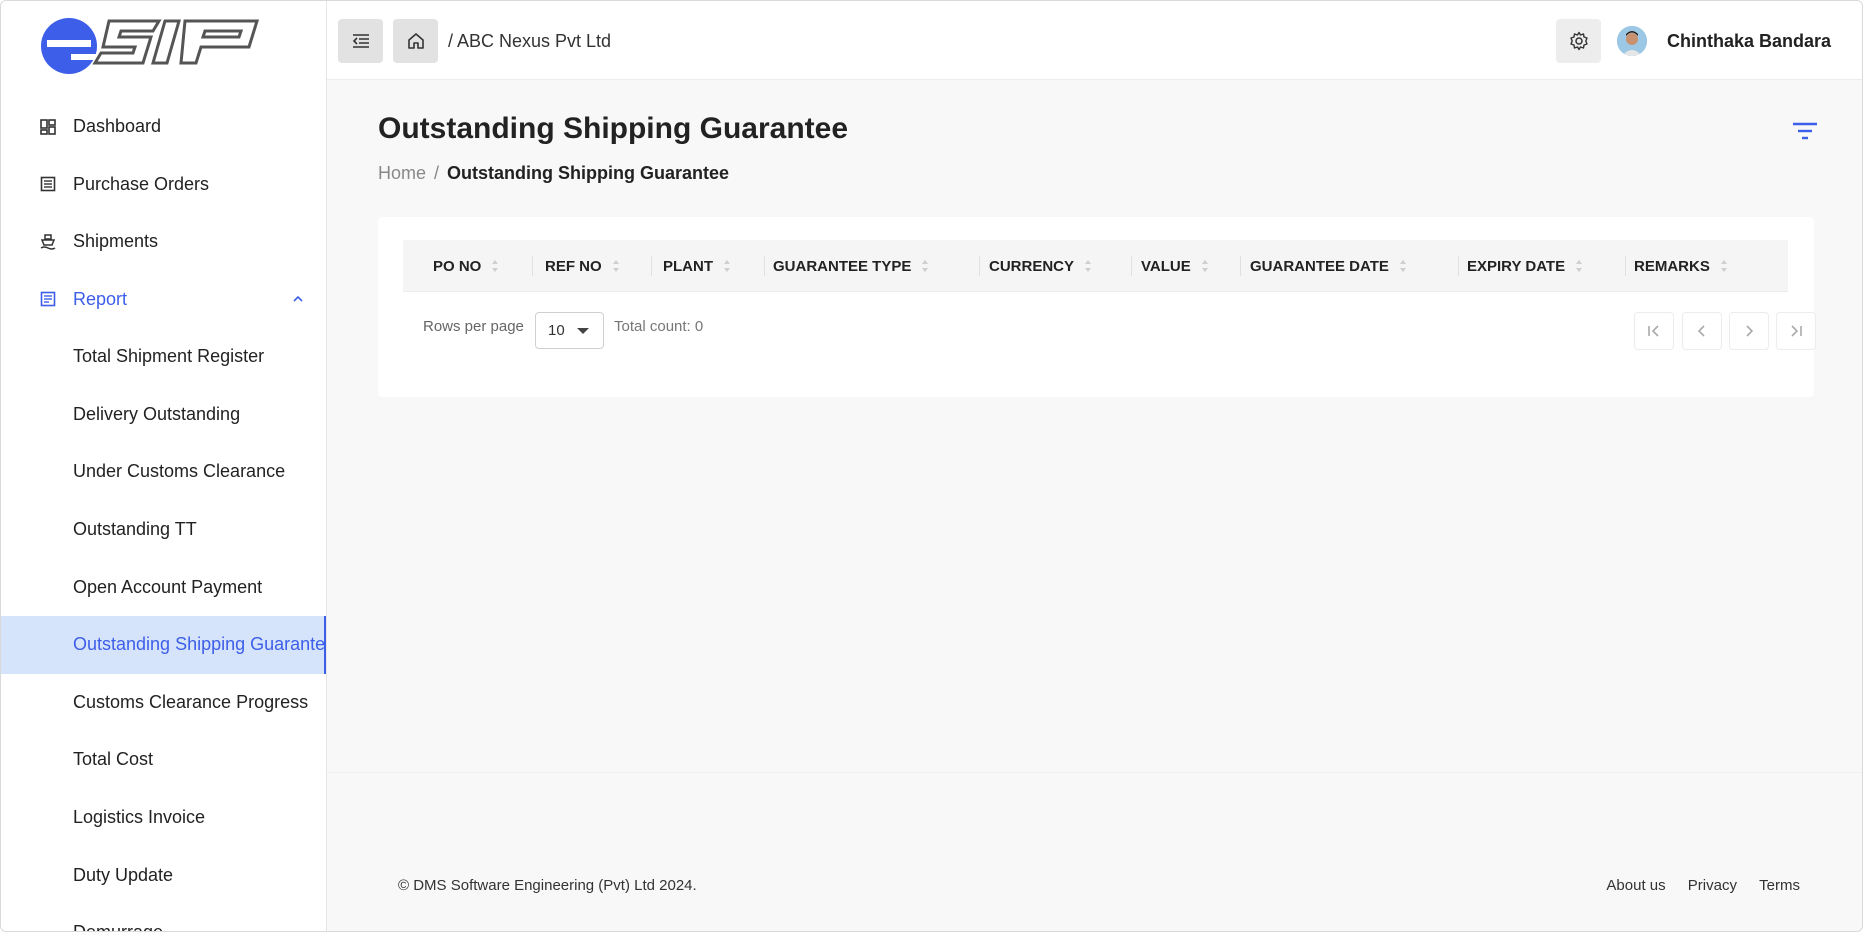  I want to click on user-name: Chinthaka Bandara, so click(1749, 41).